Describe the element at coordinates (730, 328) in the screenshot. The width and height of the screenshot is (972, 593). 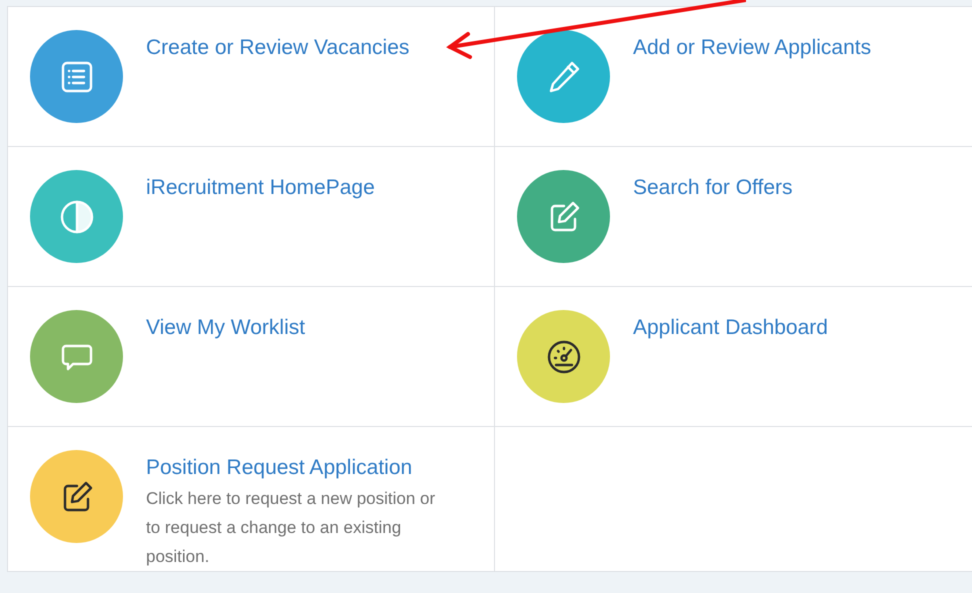
I see `tile-link: Applicant Dashboard` at that location.